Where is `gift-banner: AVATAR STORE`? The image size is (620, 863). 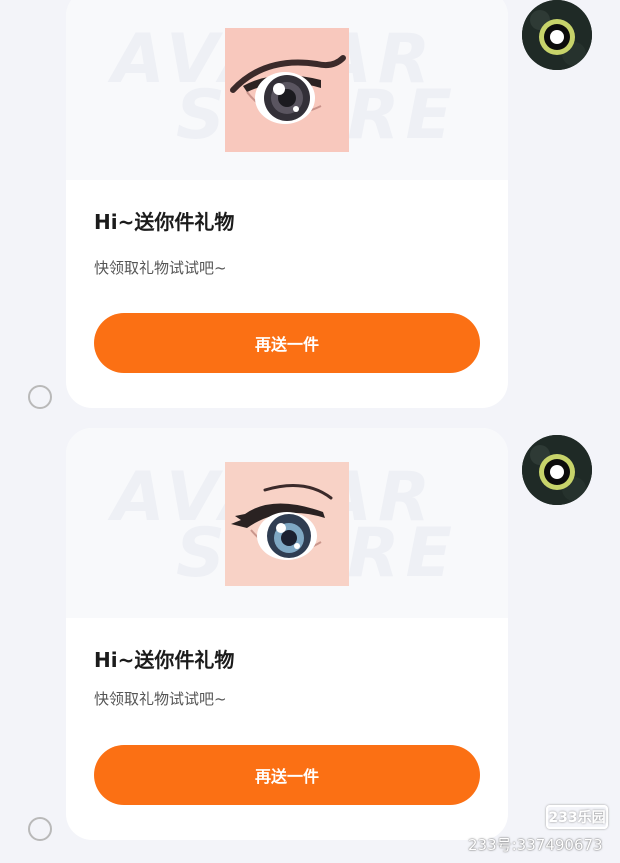 gift-banner: AVATAR STORE is located at coordinates (287, 90).